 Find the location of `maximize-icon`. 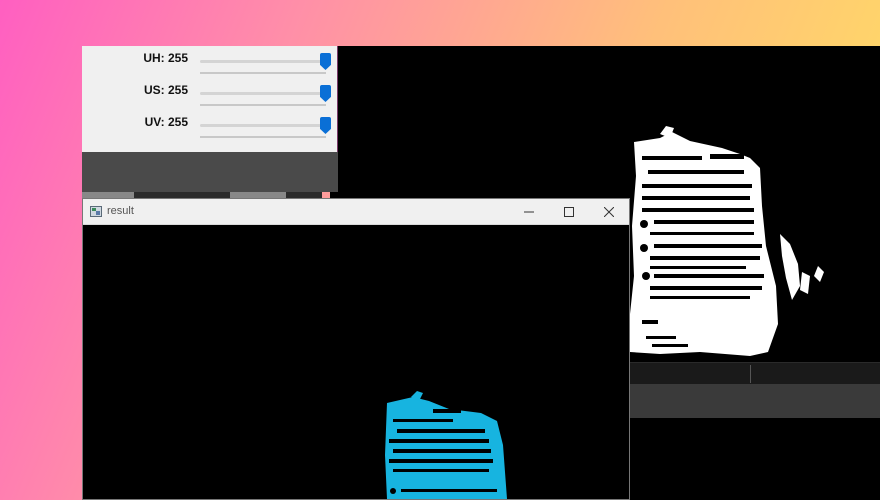

maximize-icon is located at coordinates (569, 212).